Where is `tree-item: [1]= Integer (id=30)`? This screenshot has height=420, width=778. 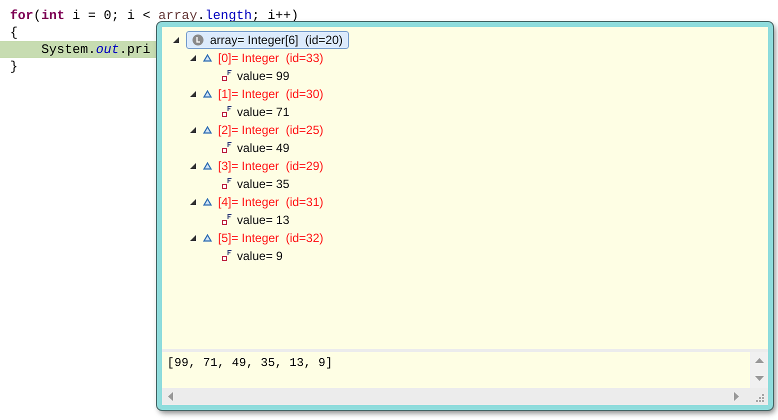
tree-item: [1]= Integer (id=30) is located at coordinates (271, 94).